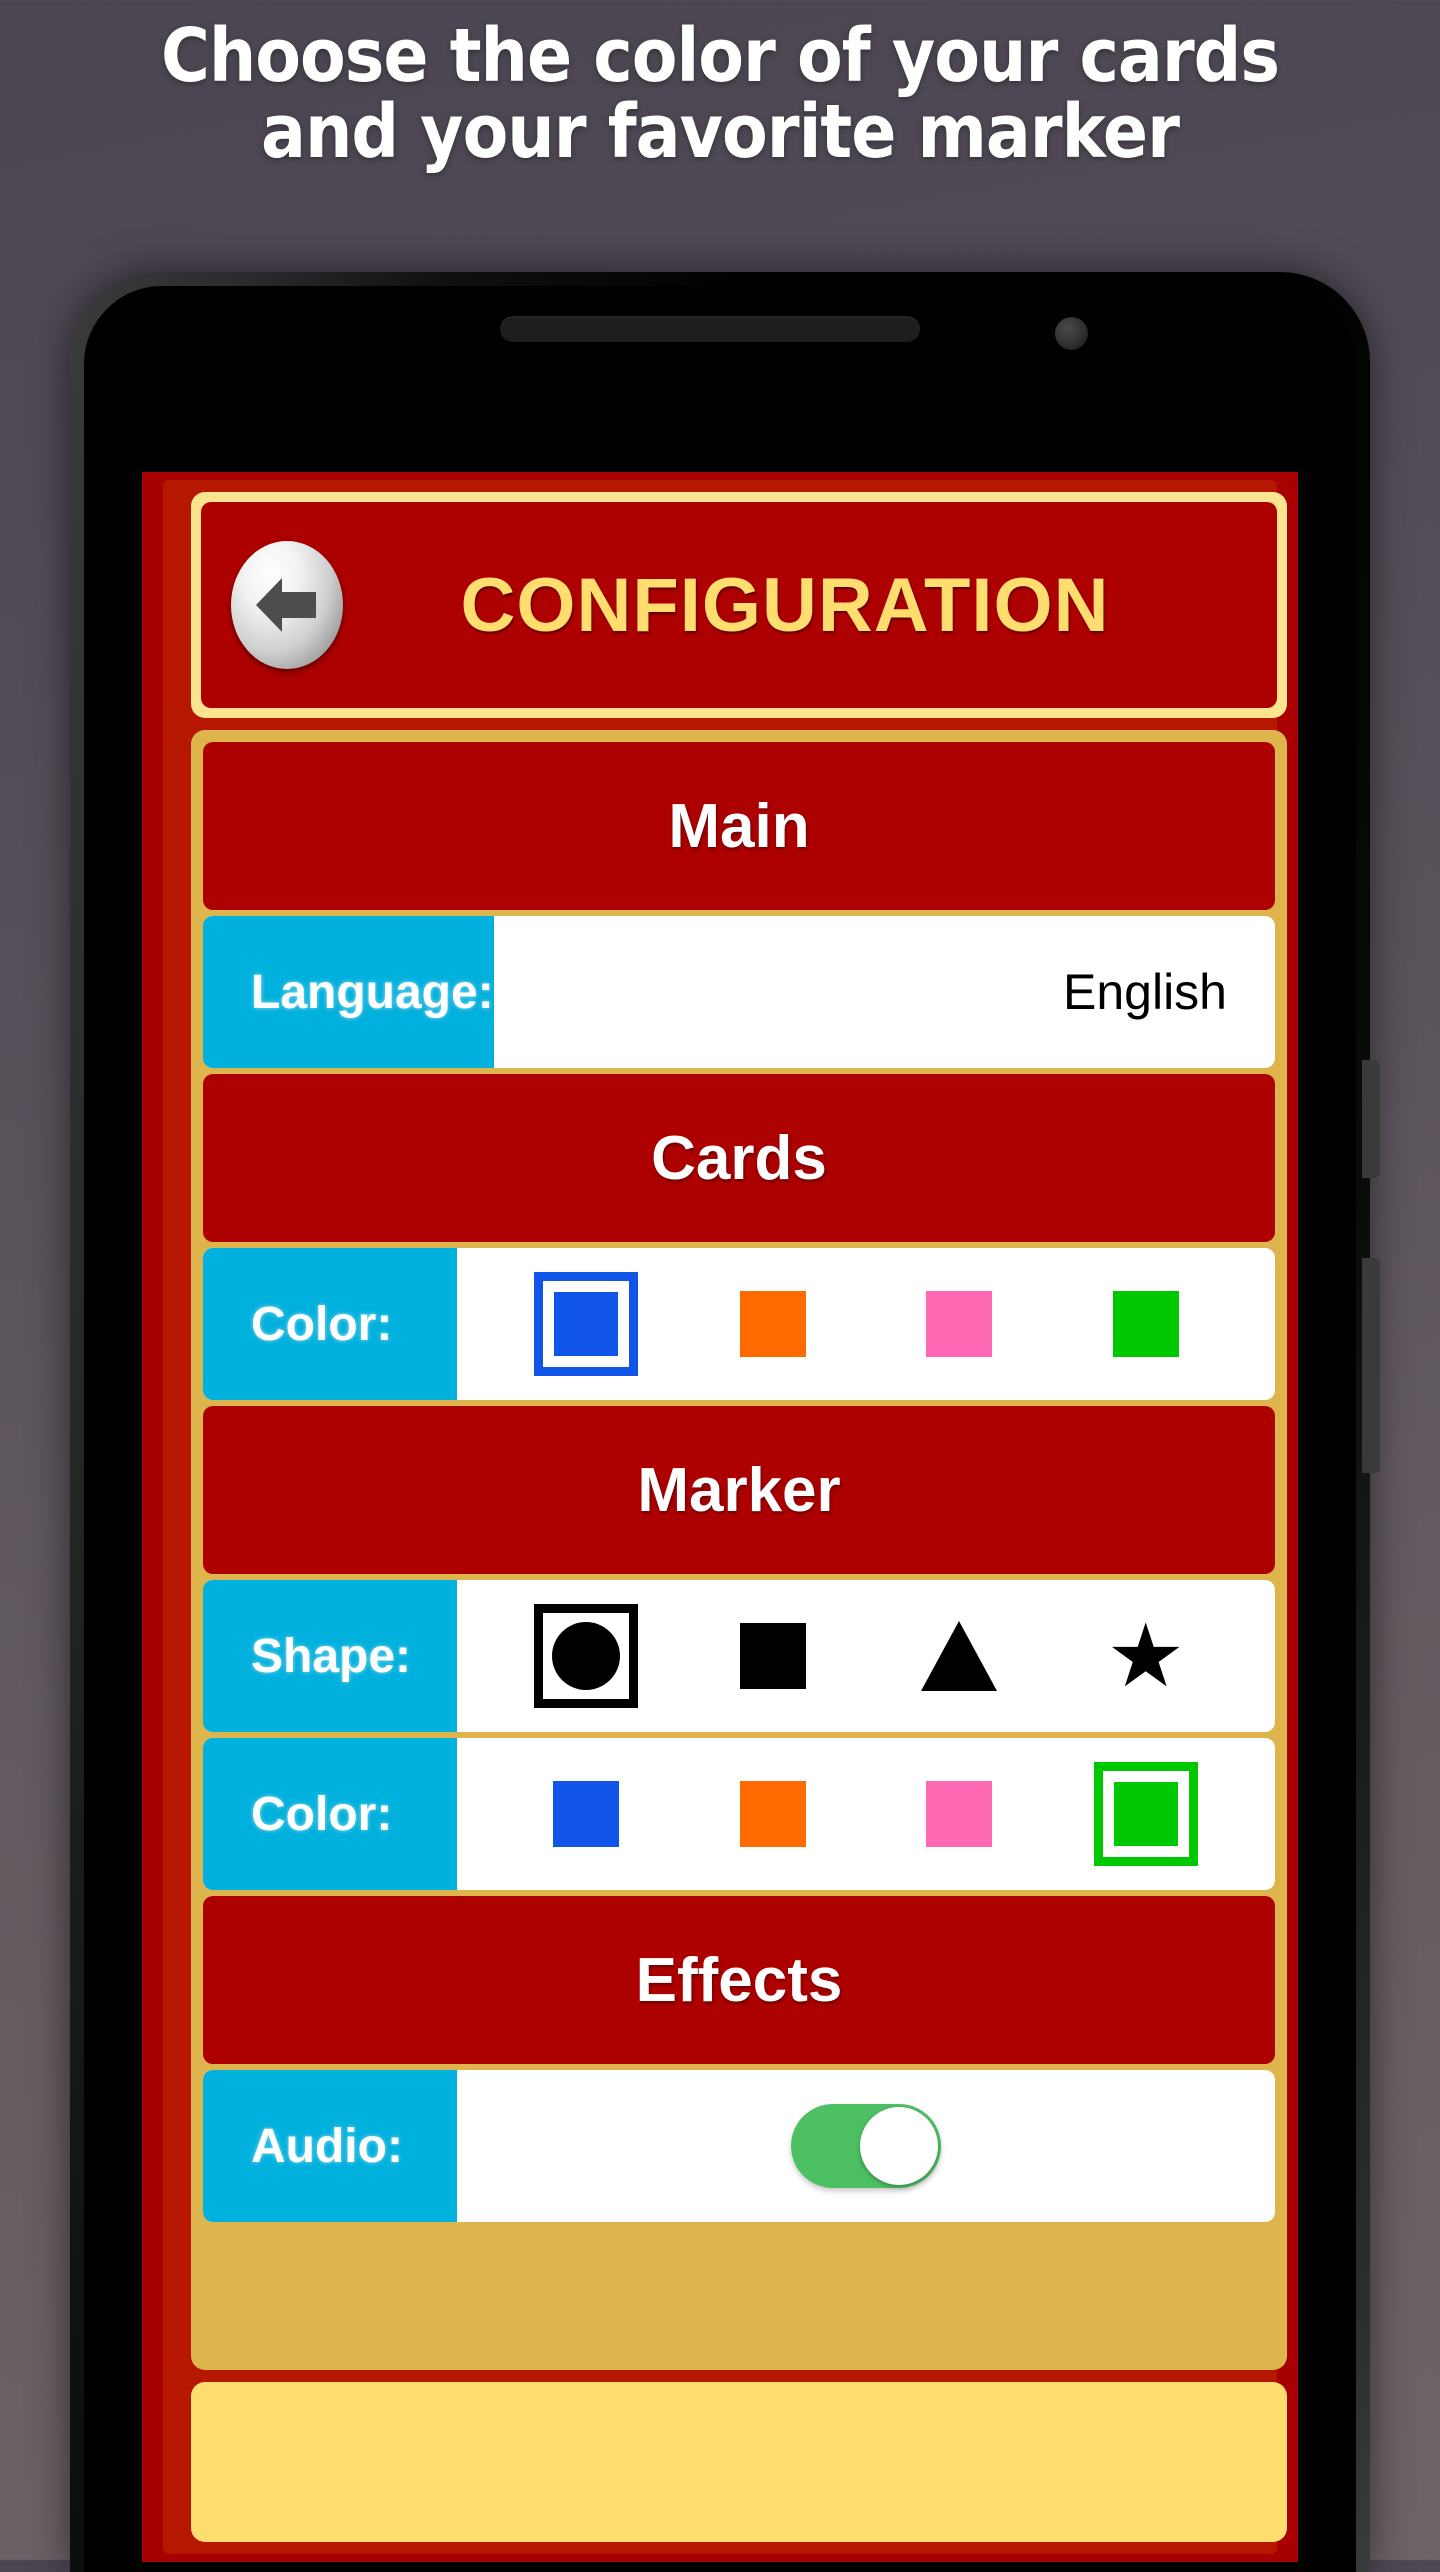 The image size is (1440, 2572). I want to click on back-arrow-icon, so click(286, 605).